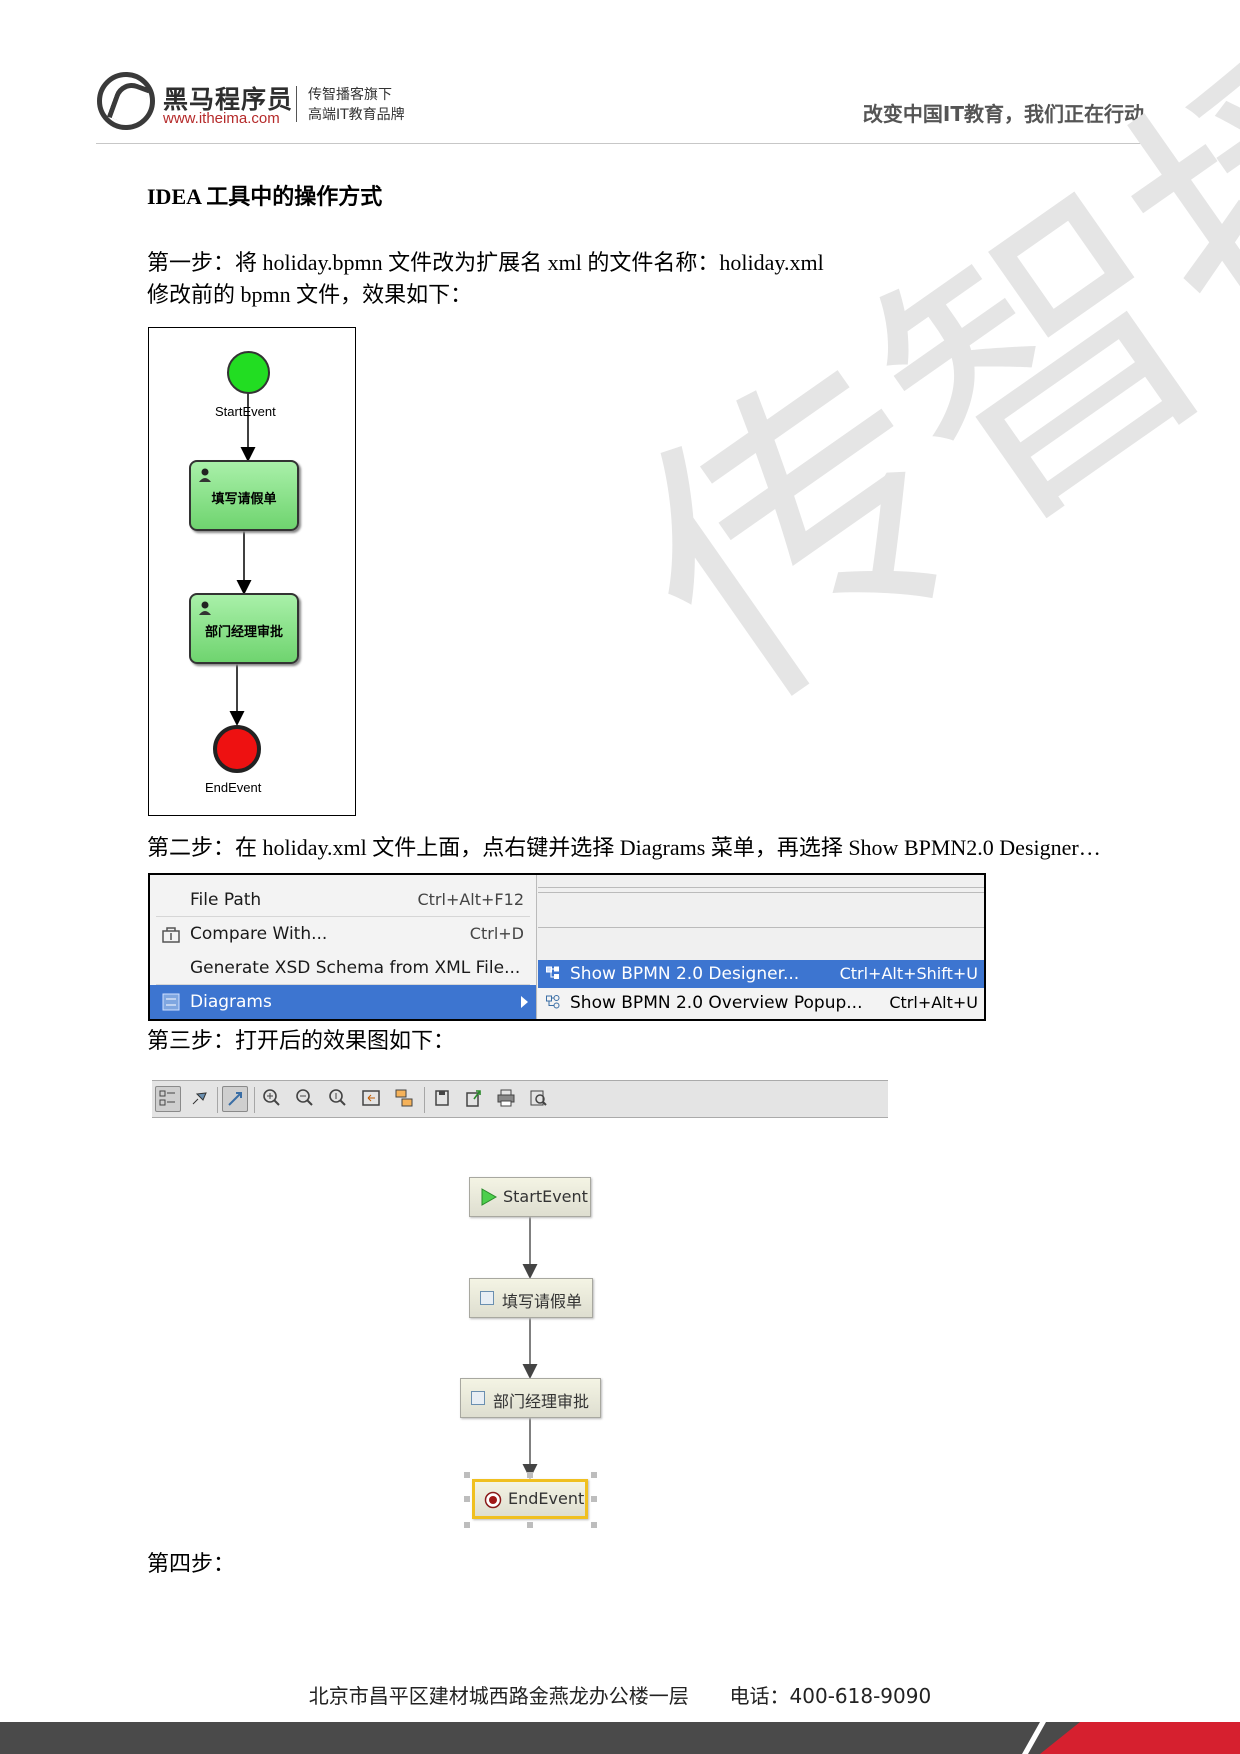 The height and width of the screenshot is (1754, 1240). What do you see at coordinates (541, 1401) in the screenshot?
I see `node-label: 部门经理审批` at bounding box center [541, 1401].